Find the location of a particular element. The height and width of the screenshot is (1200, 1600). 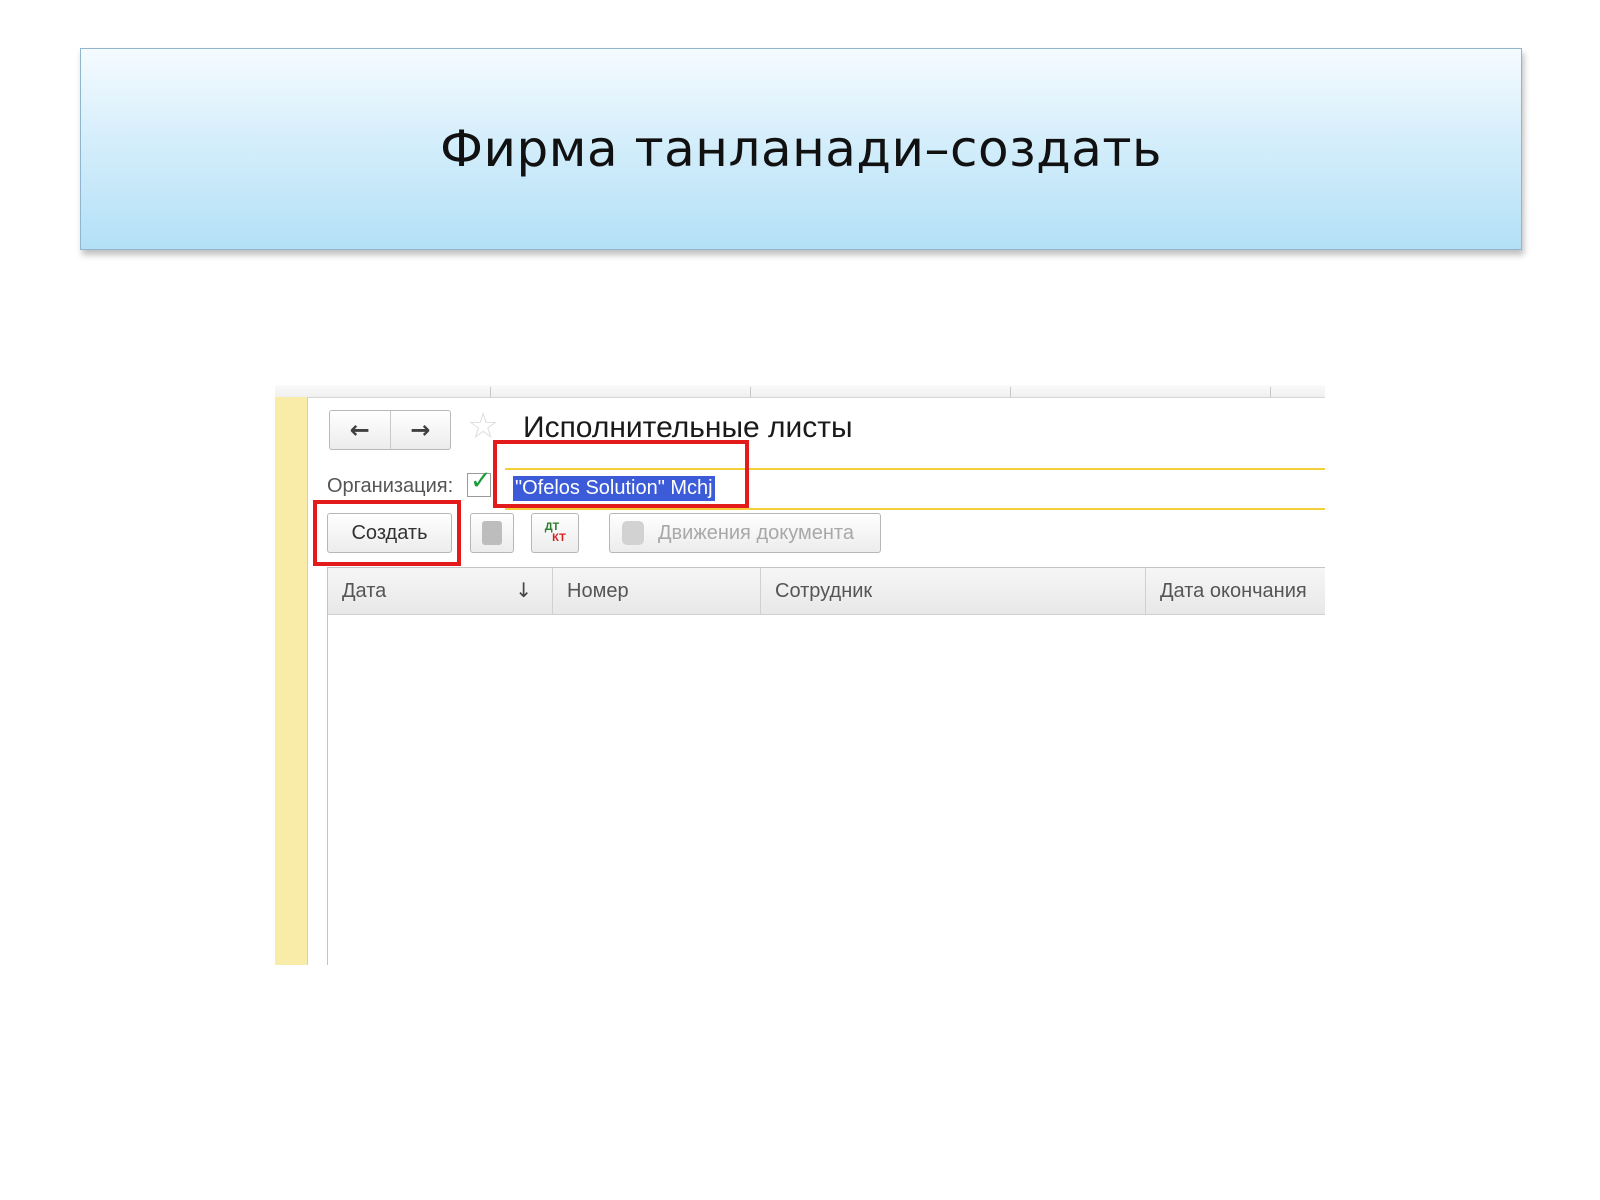

highlight-box-create is located at coordinates (387, 533).